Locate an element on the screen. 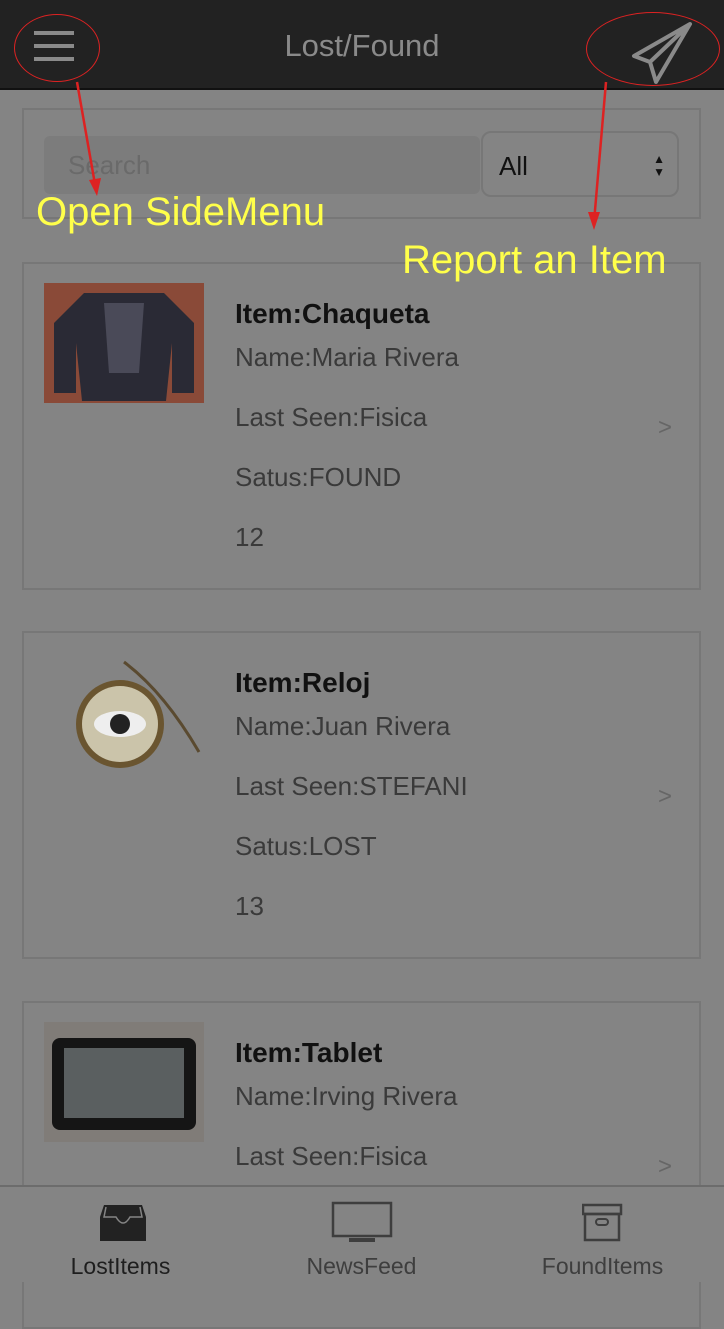 This screenshot has height=1329, width=724. archive-box-icon is located at coordinates (602, 1222).